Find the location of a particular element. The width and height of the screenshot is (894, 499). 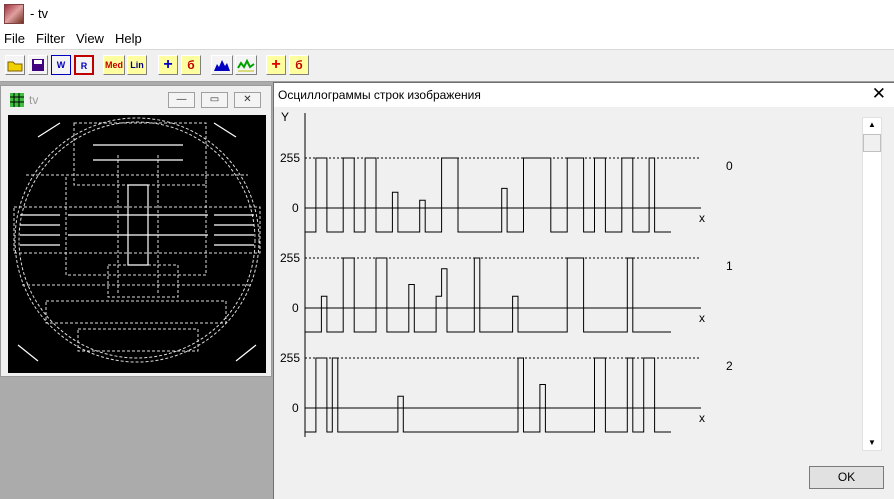

plus-blue-icon: + is located at coordinates (168, 64).